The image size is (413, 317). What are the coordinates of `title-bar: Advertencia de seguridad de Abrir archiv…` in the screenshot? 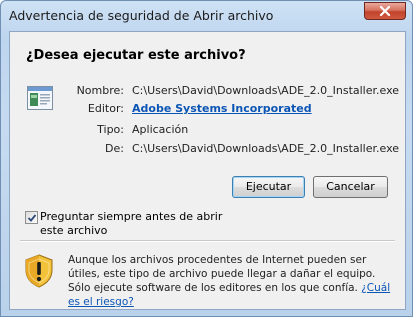 It's located at (206, 16).